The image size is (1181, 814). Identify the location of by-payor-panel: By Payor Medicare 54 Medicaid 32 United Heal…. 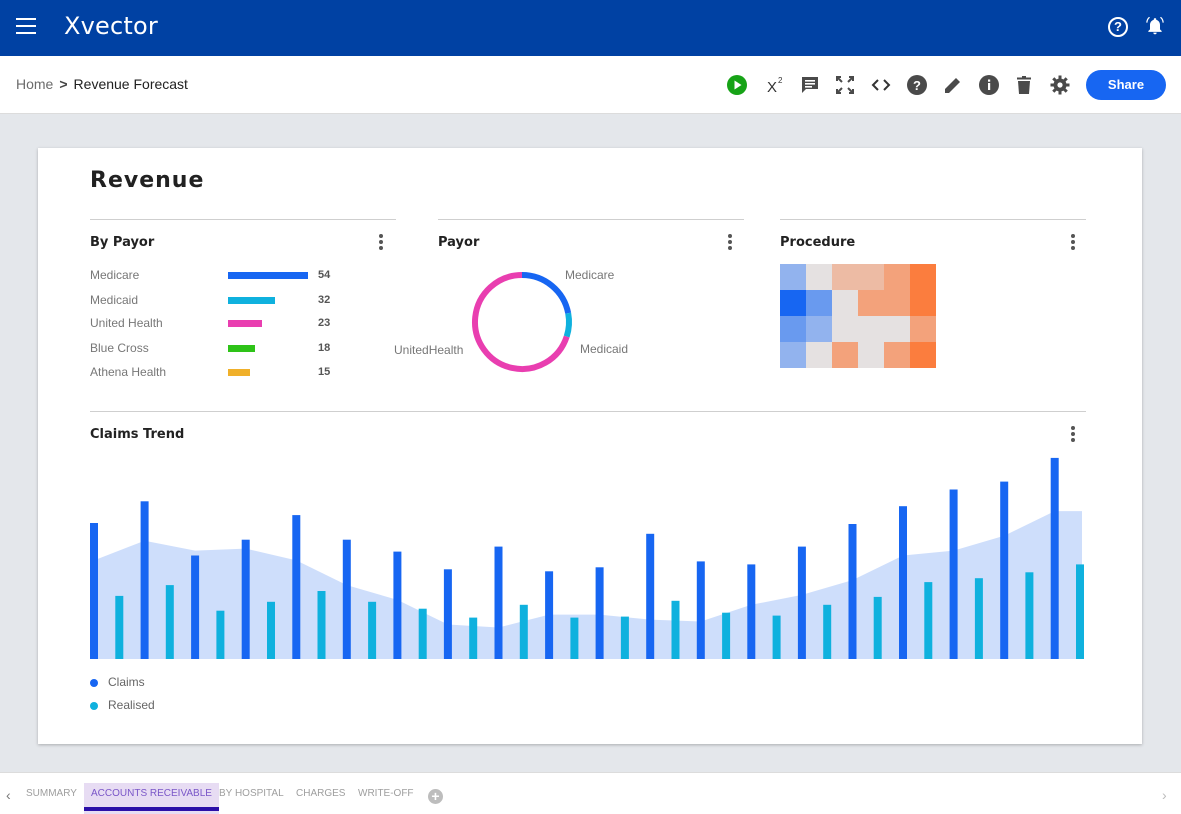
(243, 309).